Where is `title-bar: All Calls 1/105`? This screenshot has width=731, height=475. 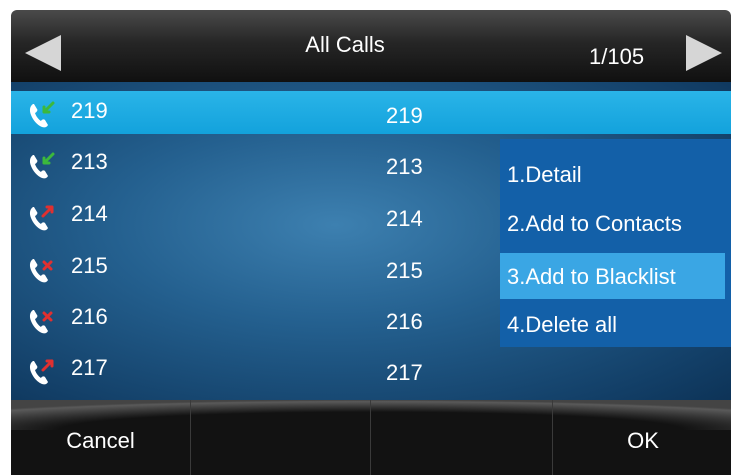
title-bar: All Calls 1/105 is located at coordinates (371, 46).